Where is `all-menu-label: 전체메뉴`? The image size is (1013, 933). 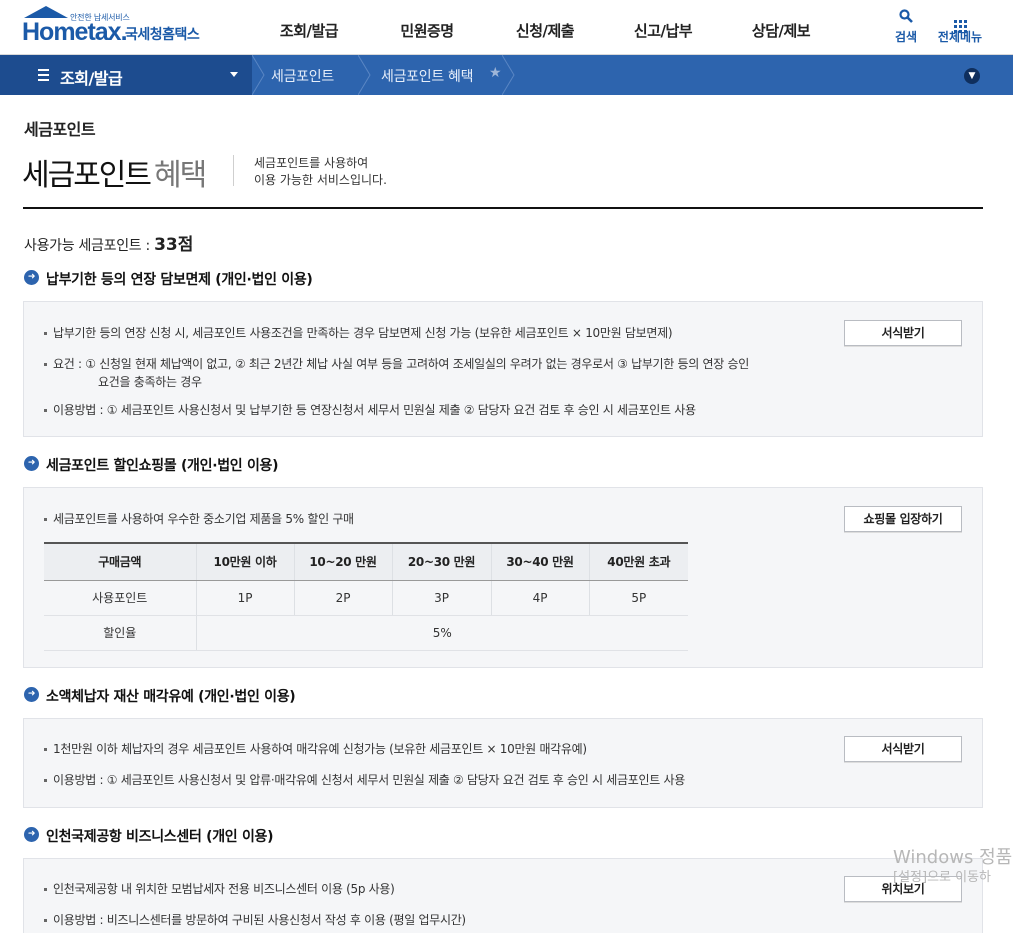 all-menu-label: 전체메뉴 is located at coordinates (960, 37).